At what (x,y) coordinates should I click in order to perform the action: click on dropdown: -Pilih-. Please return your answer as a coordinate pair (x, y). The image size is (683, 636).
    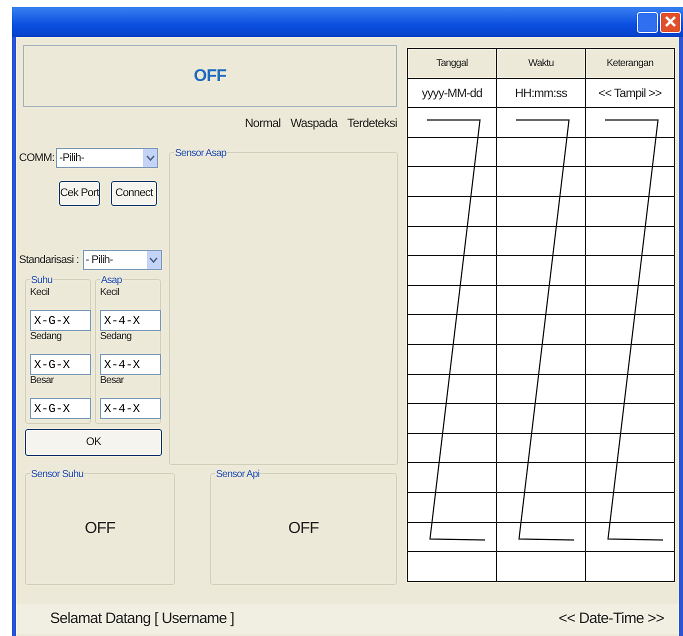
    Looking at the image, I should click on (107, 158).